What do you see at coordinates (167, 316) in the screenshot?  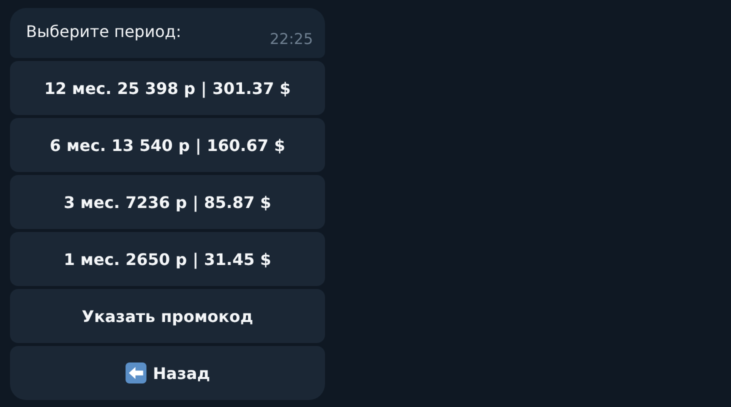 I see `keyboard-button: Указать промокод` at bounding box center [167, 316].